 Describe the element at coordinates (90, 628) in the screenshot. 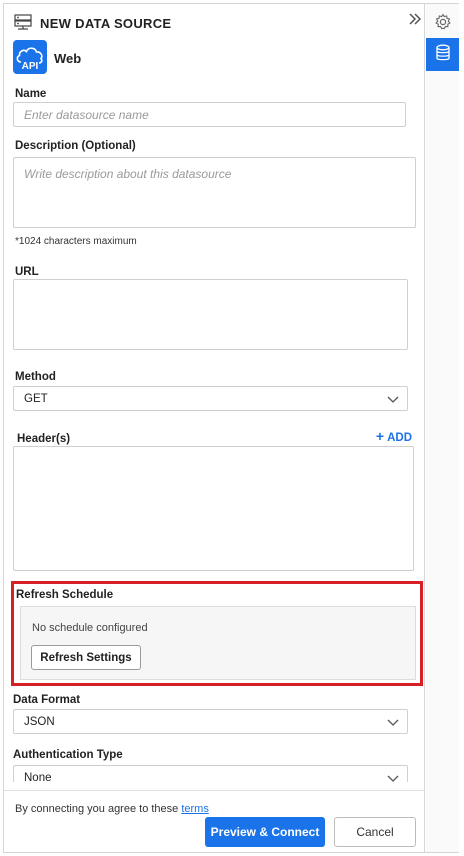

I see `refresh-status: No schedule configured` at that location.